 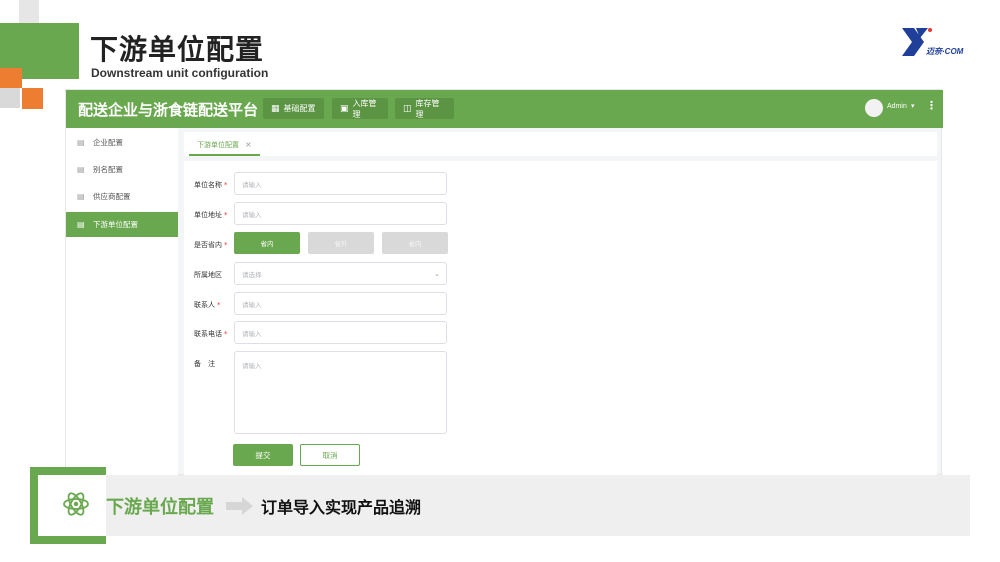 What do you see at coordinates (340, 303) in the screenshot?
I see `contact-input: 请输入` at bounding box center [340, 303].